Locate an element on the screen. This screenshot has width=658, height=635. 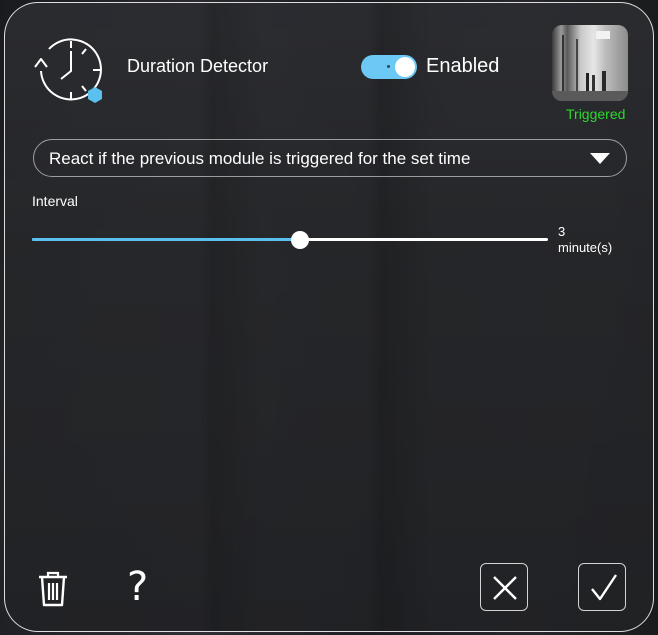
enabled-toggle is located at coordinates (389, 67).